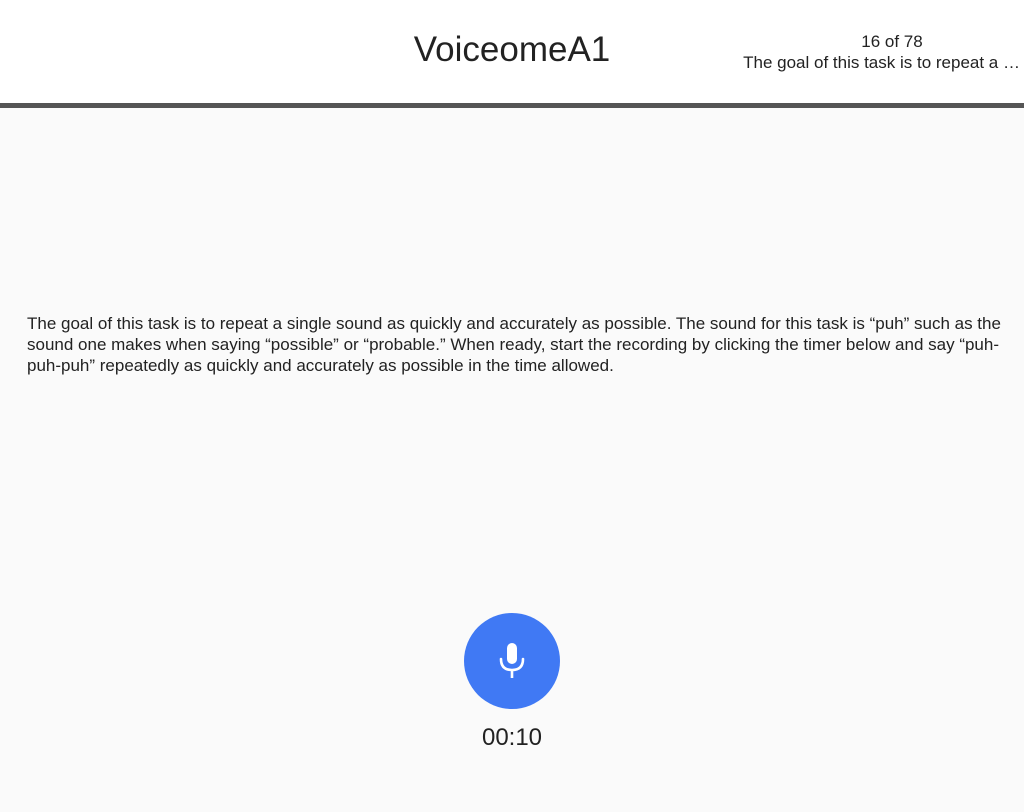 The height and width of the screenshot is (812, 1024). What do you see at coordinates (892, 41) in the screenshot?
I see `progress-count: 16 of 78` at bounding box center [892, 41].